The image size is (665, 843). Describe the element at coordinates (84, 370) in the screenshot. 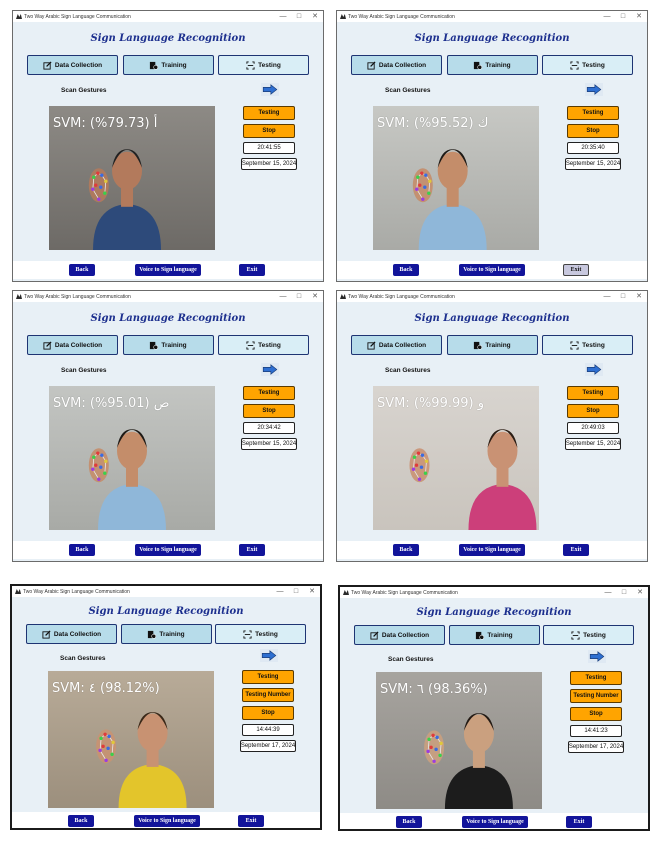

I see `scan-gestures-label: Scan Gestures` at that location.